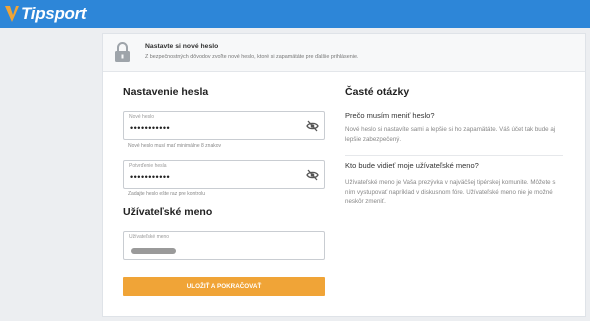 The image size is (590, 321). I want to click on password-section-title: Nastavenie hesla, so click(166, 92).